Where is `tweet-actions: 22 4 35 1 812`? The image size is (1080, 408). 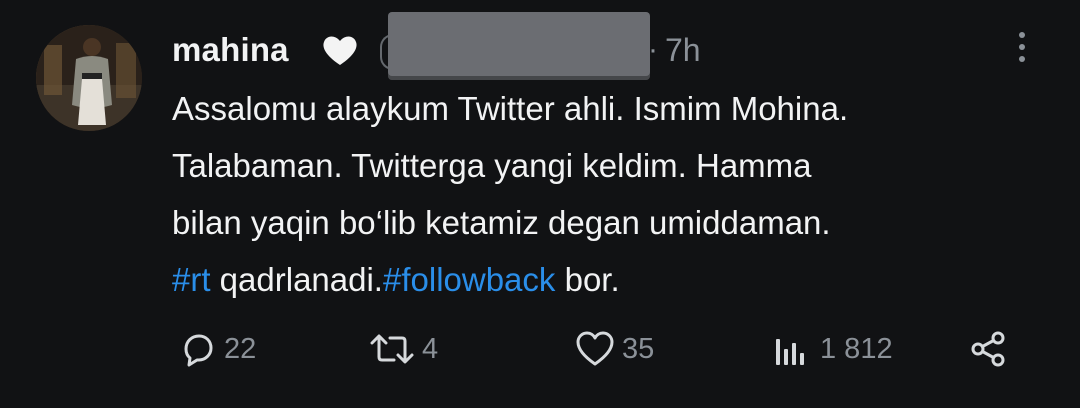 tweet-actions: 22 4 35 1 812 is located at coordinates (602, 349).